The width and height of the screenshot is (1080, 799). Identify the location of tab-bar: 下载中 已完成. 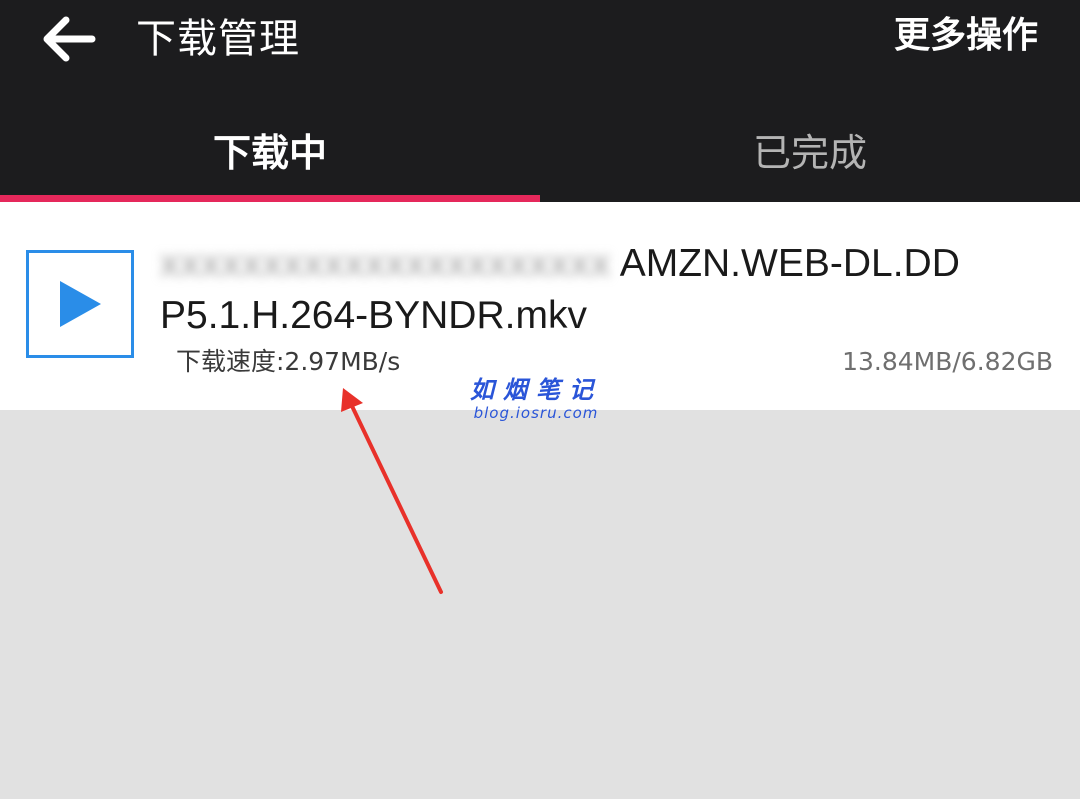
(540, 153).